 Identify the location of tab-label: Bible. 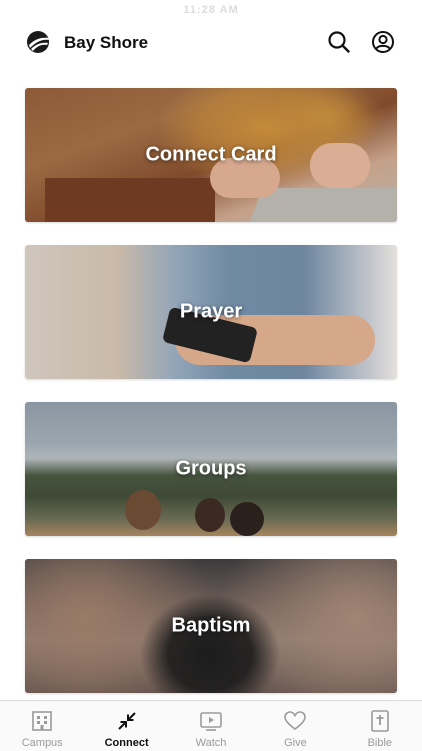
(380, 743).